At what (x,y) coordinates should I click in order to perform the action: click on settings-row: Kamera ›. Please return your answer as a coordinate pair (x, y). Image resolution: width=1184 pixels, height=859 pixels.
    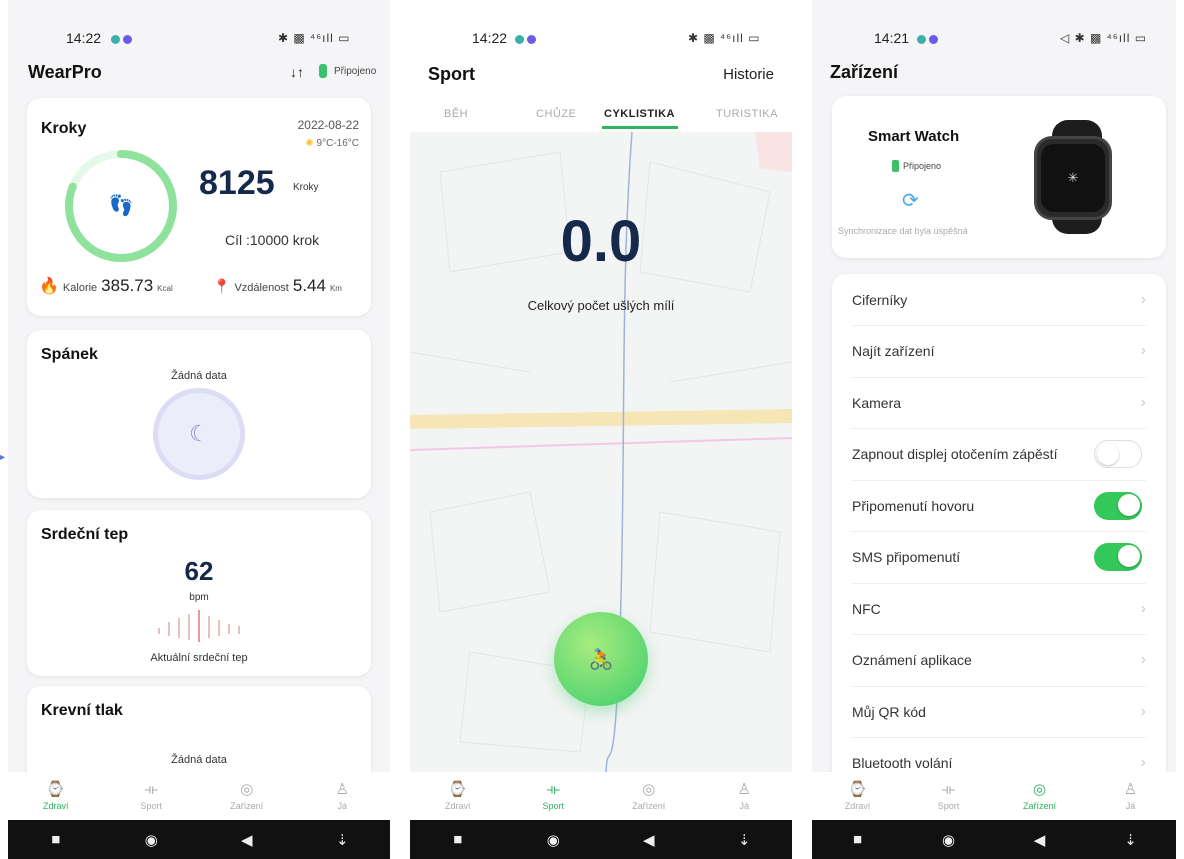
    Looking at the image, I should click on (999, 403).